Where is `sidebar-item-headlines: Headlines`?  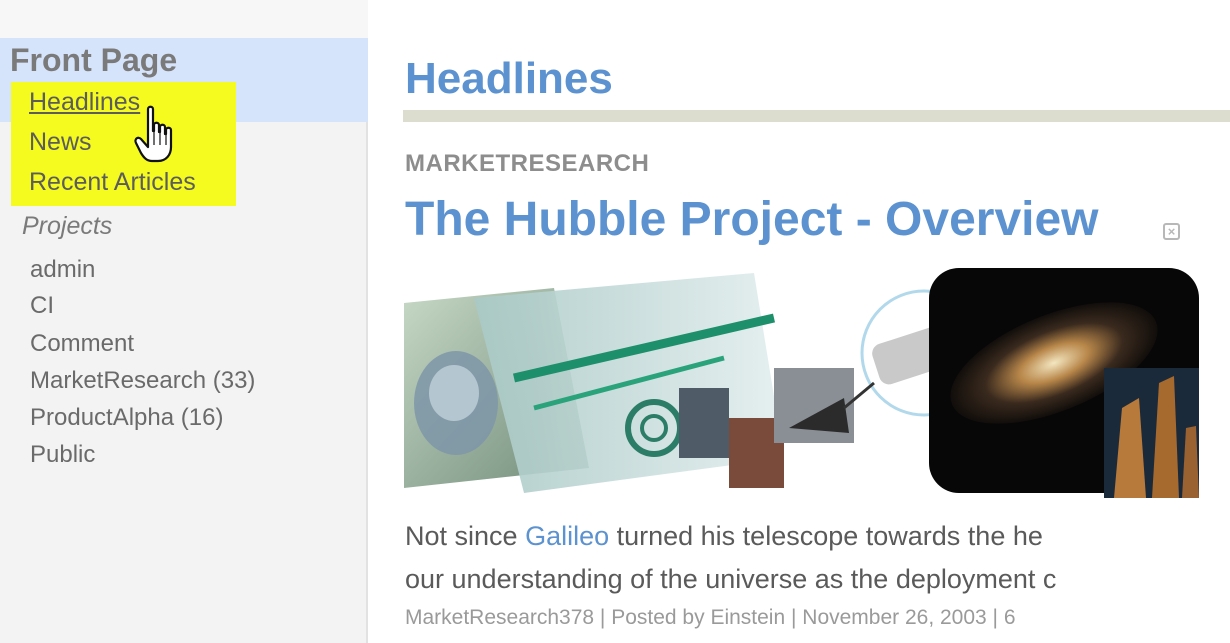
sidebar-item-headlines: Headlines is located at coordinates (84, 102).